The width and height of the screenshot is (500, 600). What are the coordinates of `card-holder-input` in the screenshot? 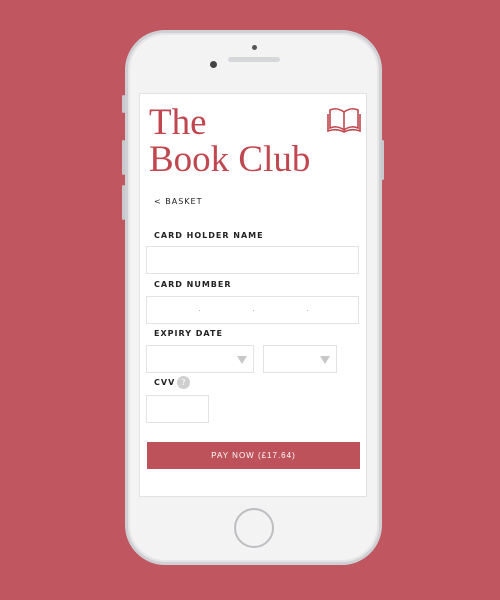 It's located at (252, 260).